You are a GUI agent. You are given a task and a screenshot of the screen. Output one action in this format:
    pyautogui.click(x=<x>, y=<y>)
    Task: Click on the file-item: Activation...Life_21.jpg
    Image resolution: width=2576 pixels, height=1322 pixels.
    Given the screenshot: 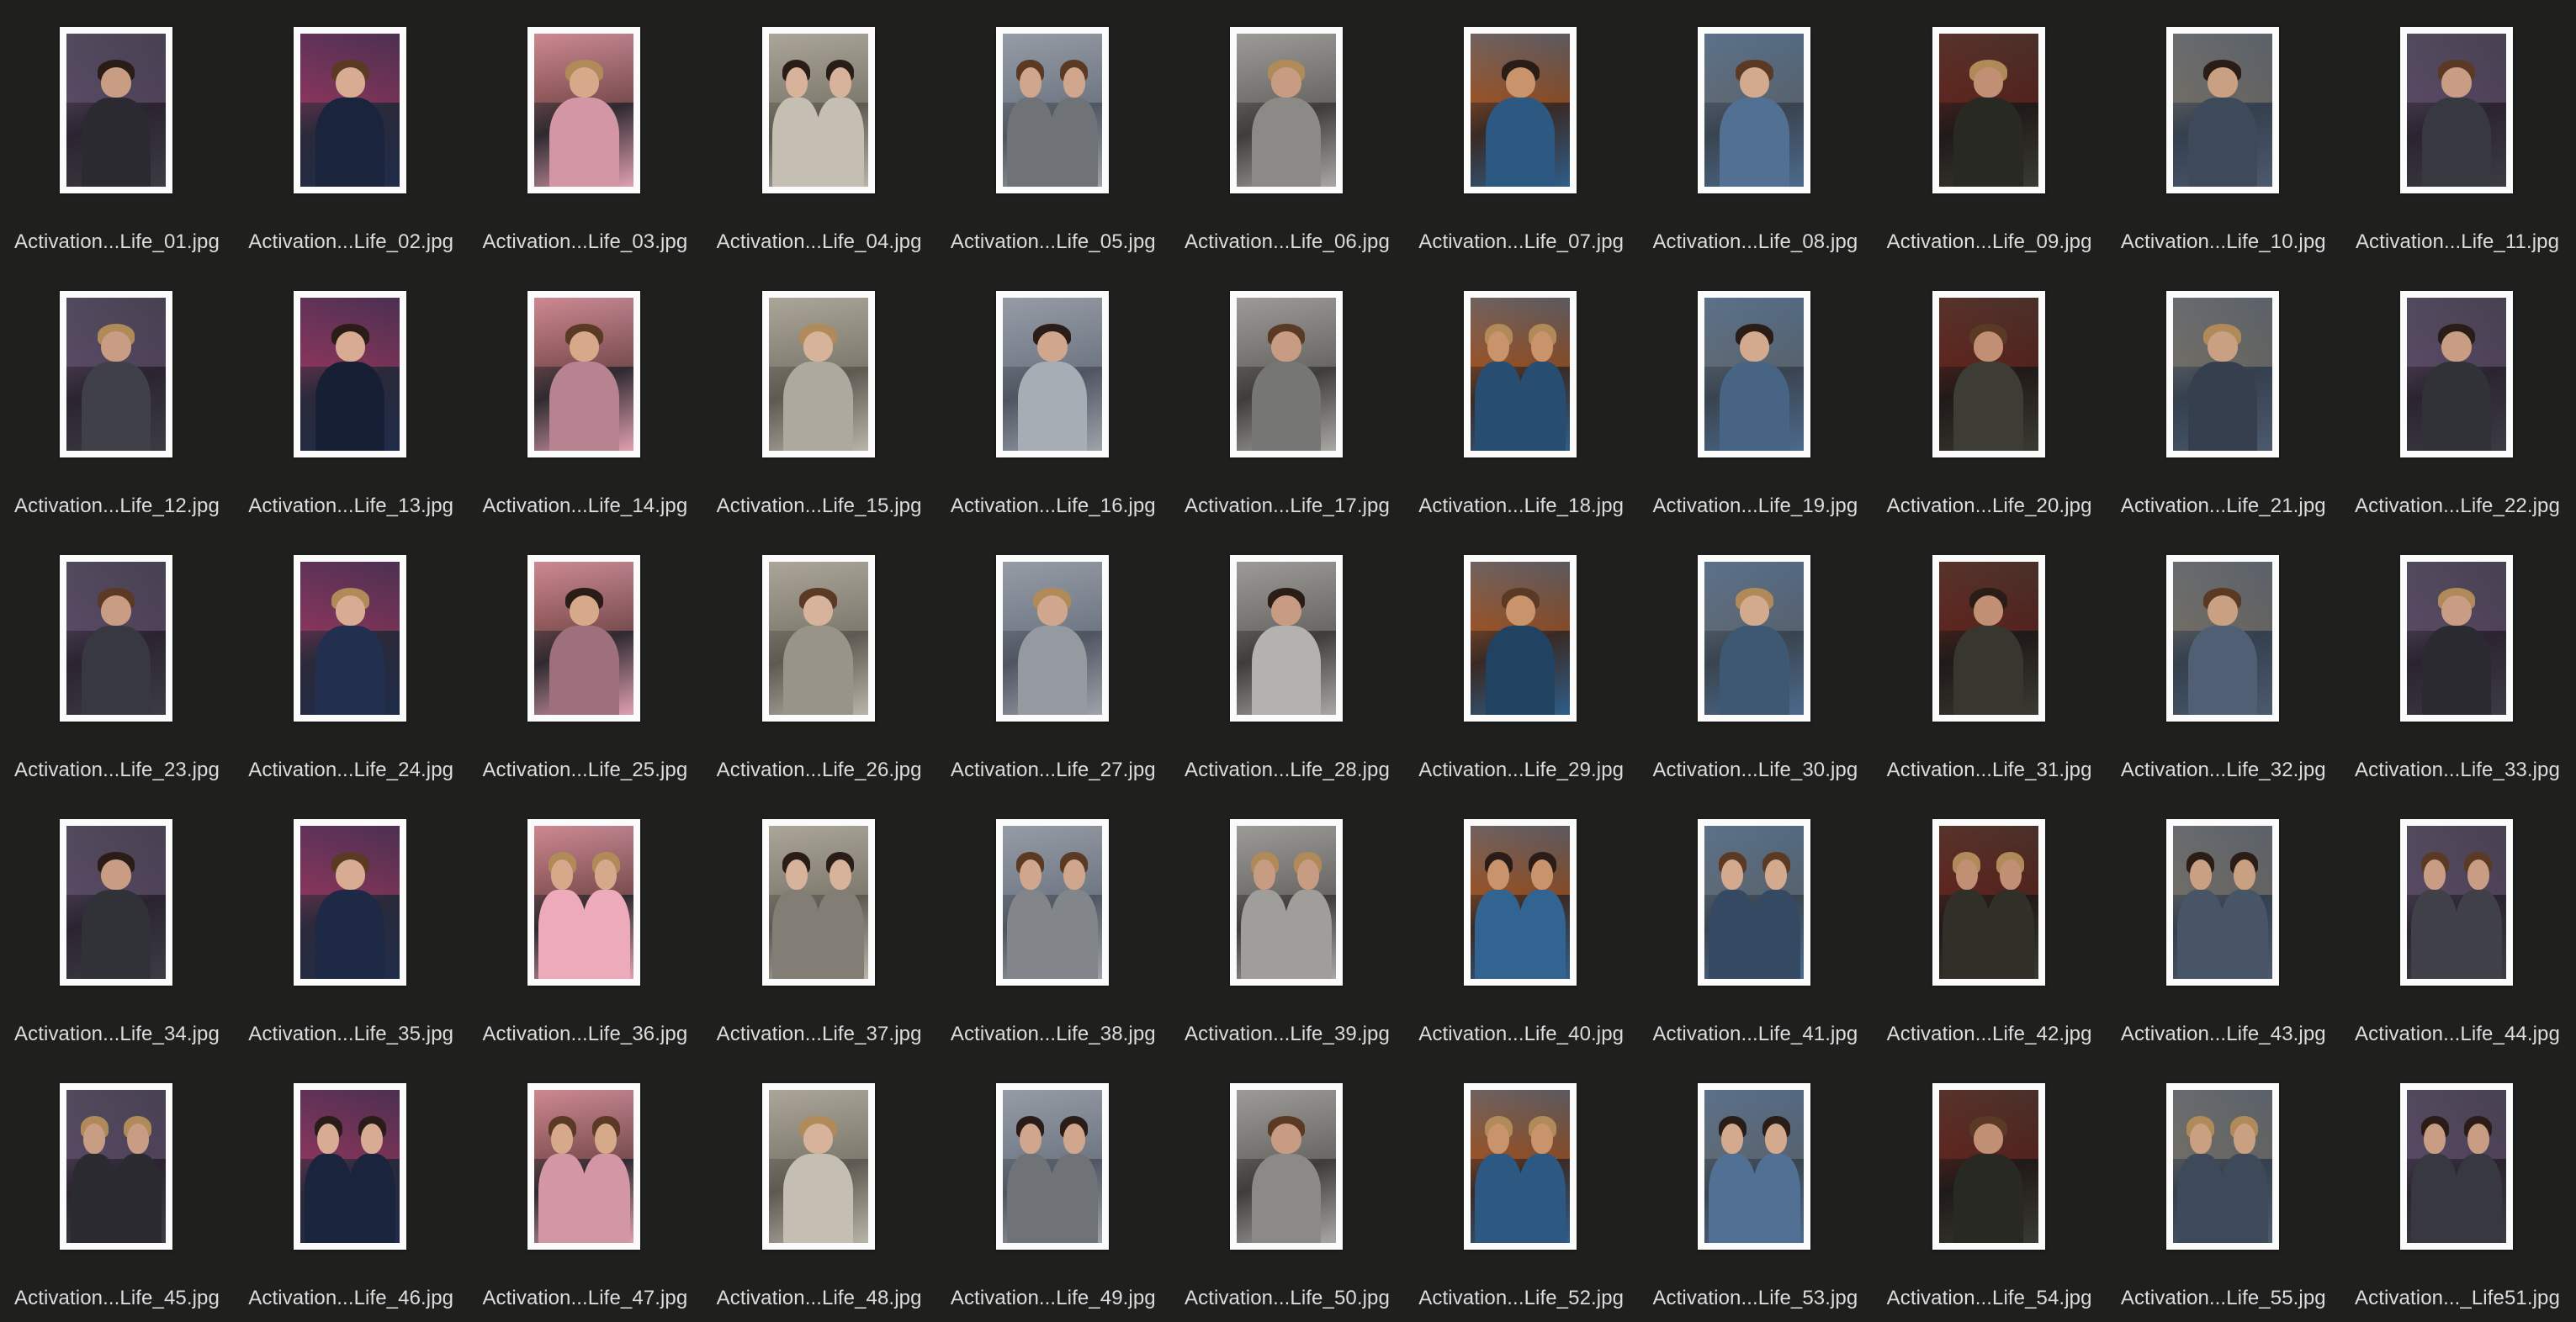 What is the action you would take?
    pyautogui.click(x=2223, y=391)
    